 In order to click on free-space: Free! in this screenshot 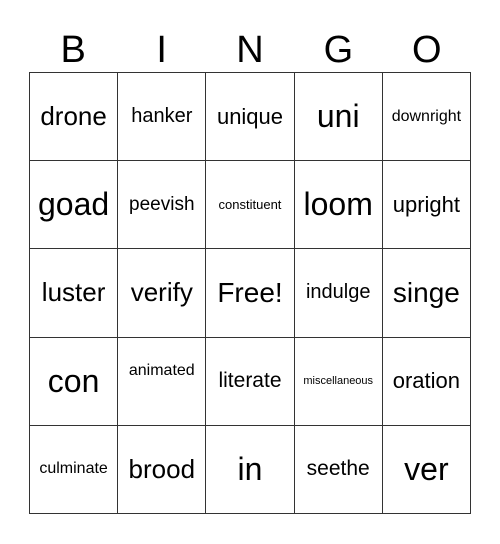, I will do `click(250, 293)`.